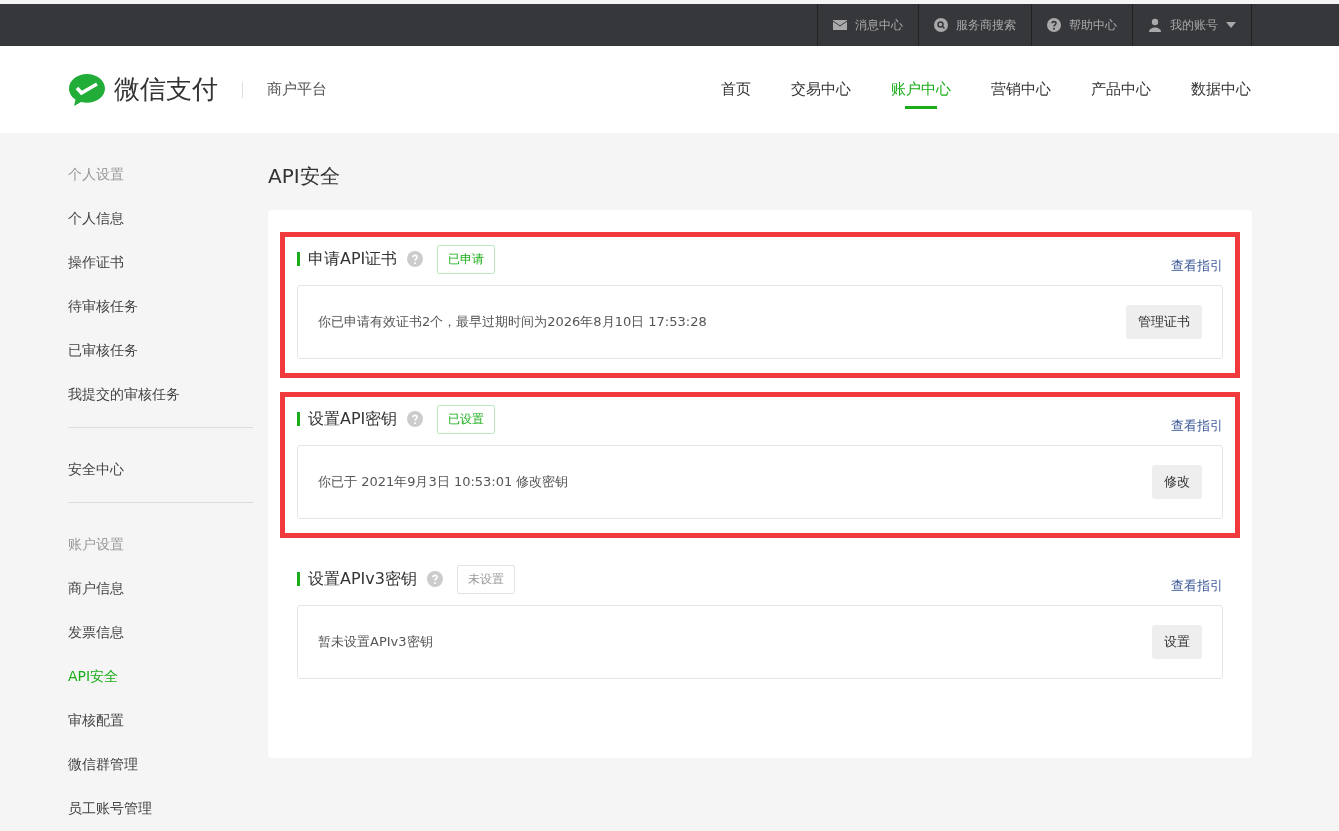 The width and height of the screenshot is (1339, 831). I want to click on action-button: 修改, so click(1177, 482).